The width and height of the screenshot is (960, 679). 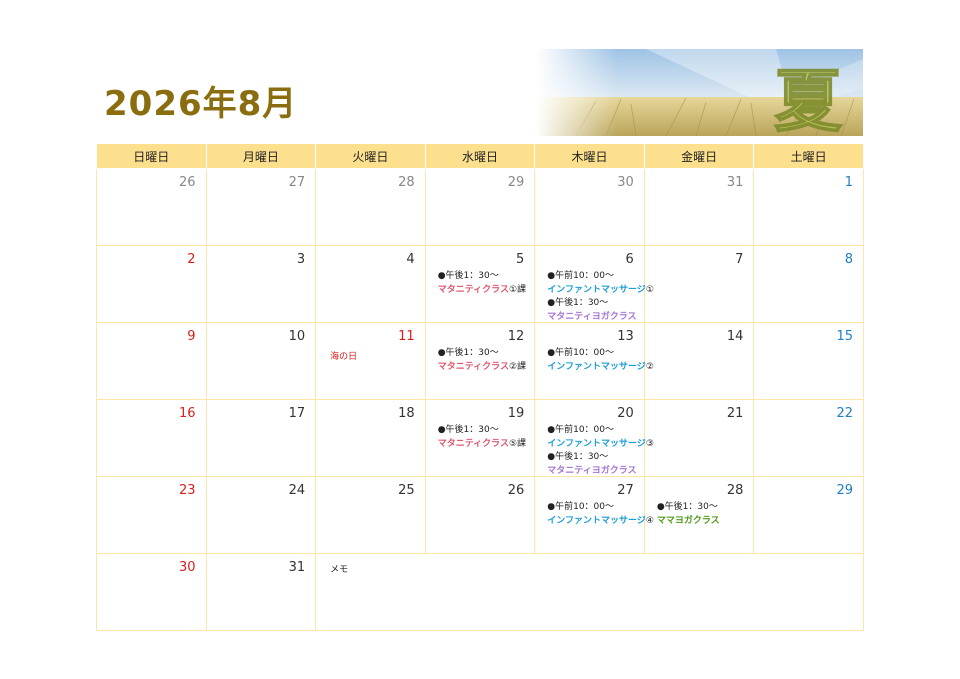 I want to click on day-cell: 7, so click(x=699, y=284).